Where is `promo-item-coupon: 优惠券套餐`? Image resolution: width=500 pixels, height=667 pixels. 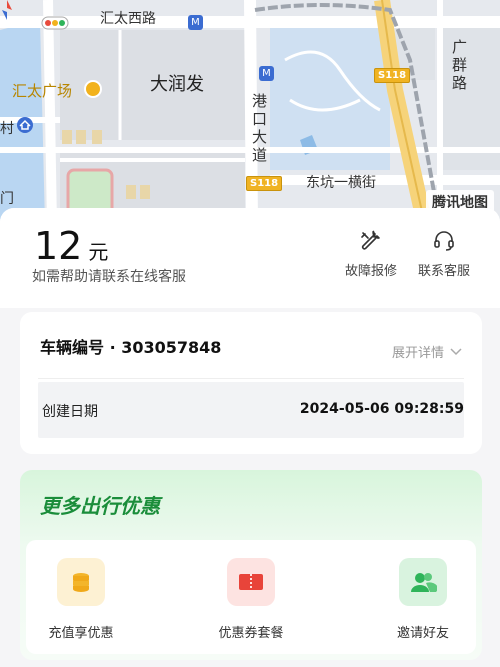
promo-item-coupon: 优惠券套餐 is located at coordinates (251, 599).